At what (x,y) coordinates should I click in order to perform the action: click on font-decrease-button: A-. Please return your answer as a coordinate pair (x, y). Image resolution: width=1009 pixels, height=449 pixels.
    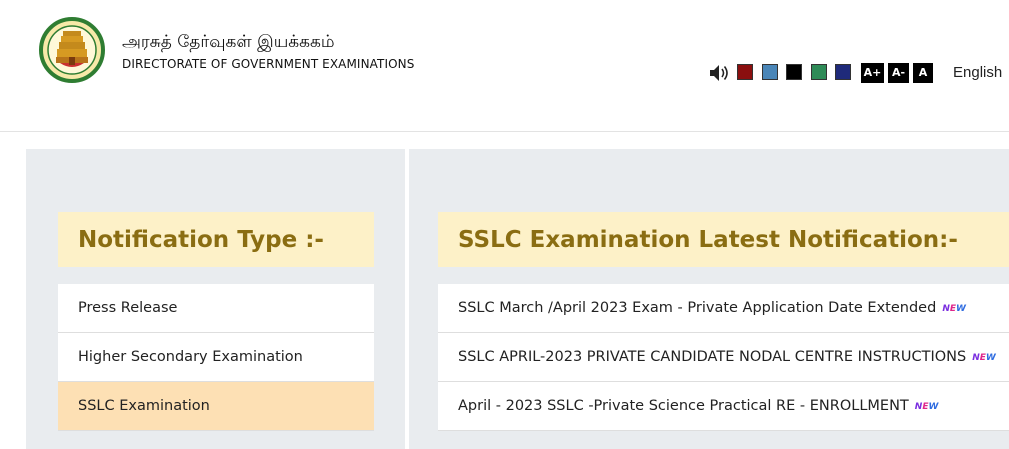
    Looking at the image, I should click on (898, 73).